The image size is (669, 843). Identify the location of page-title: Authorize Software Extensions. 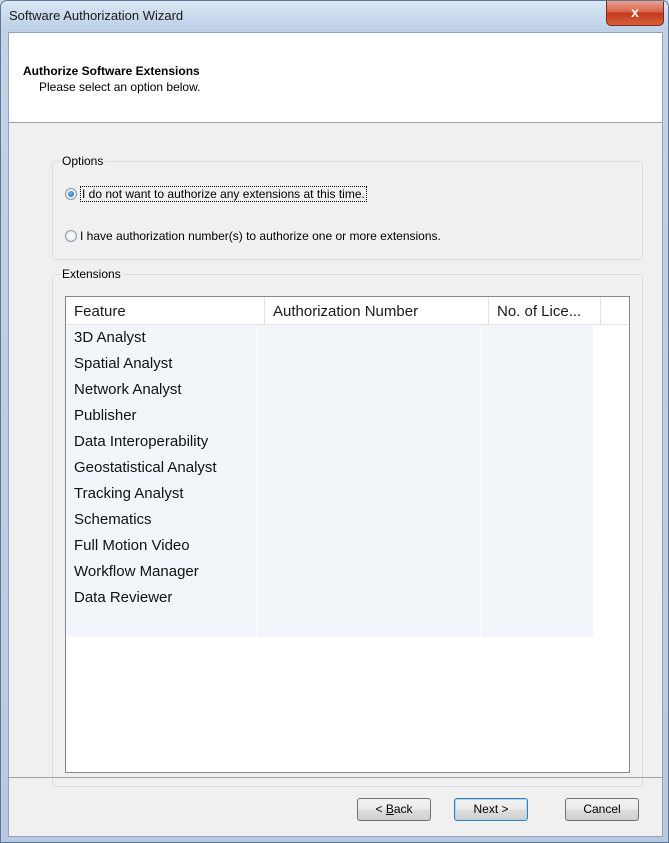
(111, 71).